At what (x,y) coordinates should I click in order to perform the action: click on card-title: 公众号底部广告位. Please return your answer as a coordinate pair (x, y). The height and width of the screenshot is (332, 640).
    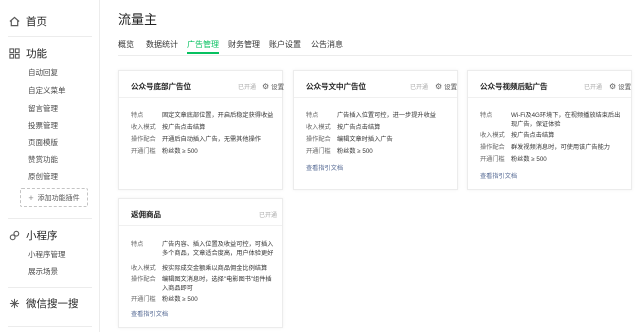
    Looking at the image, I should click on (161, 86).